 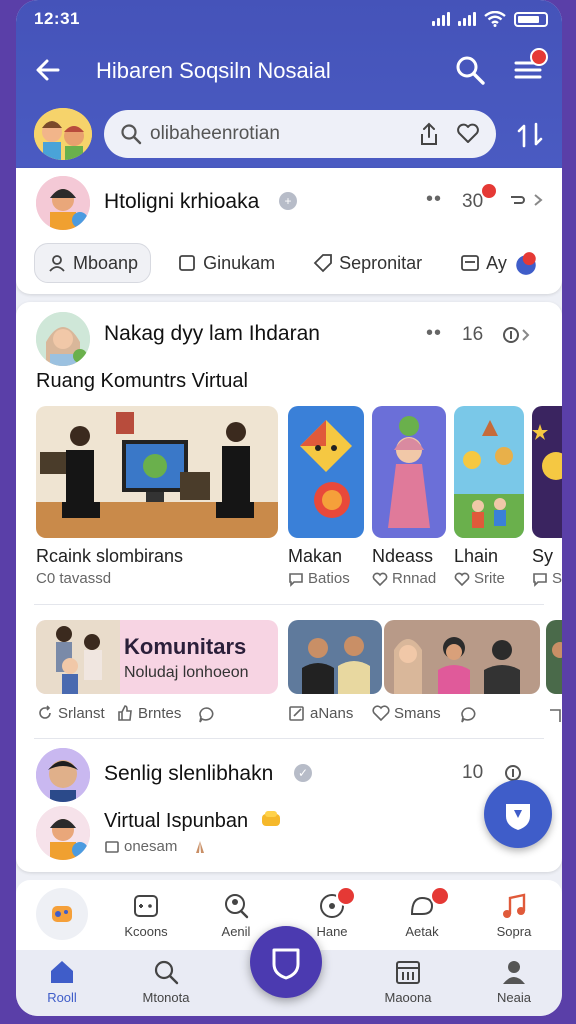 I want to click on nav-sopra: Sopra, so click(x=514, y=915).